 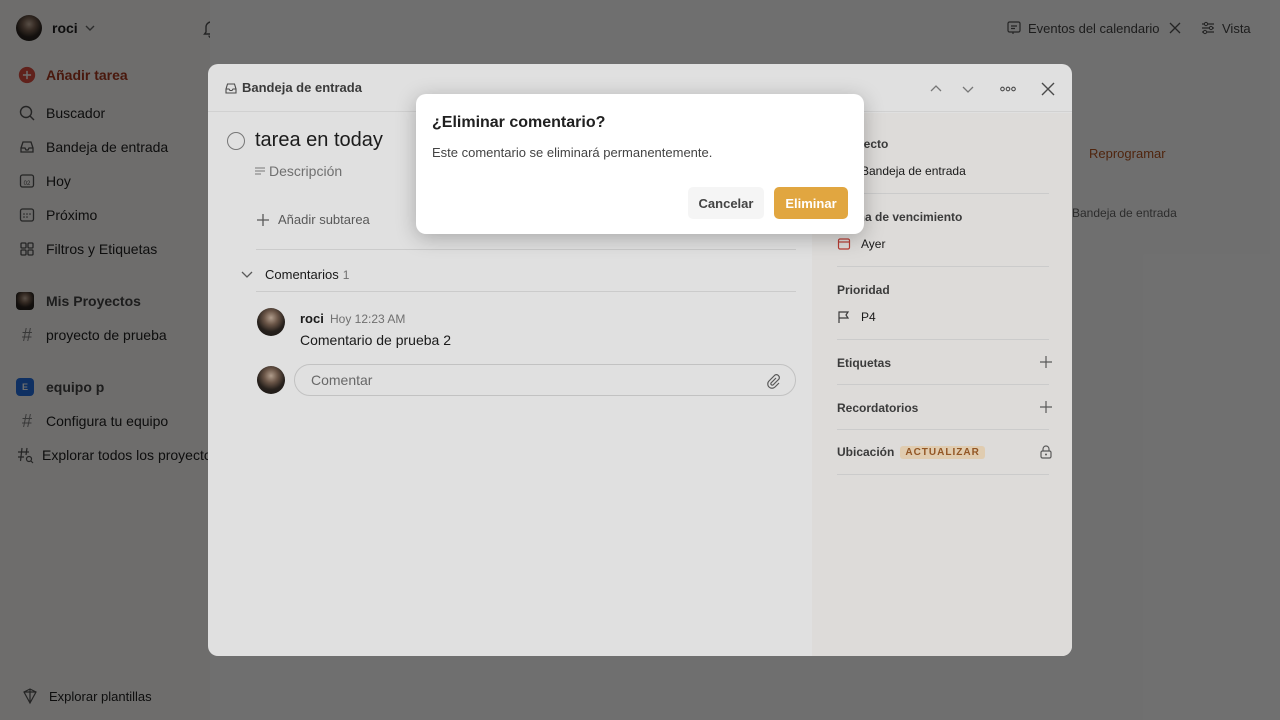 I want to click on delete-button: Eliminar, so click(x=811, y=203).